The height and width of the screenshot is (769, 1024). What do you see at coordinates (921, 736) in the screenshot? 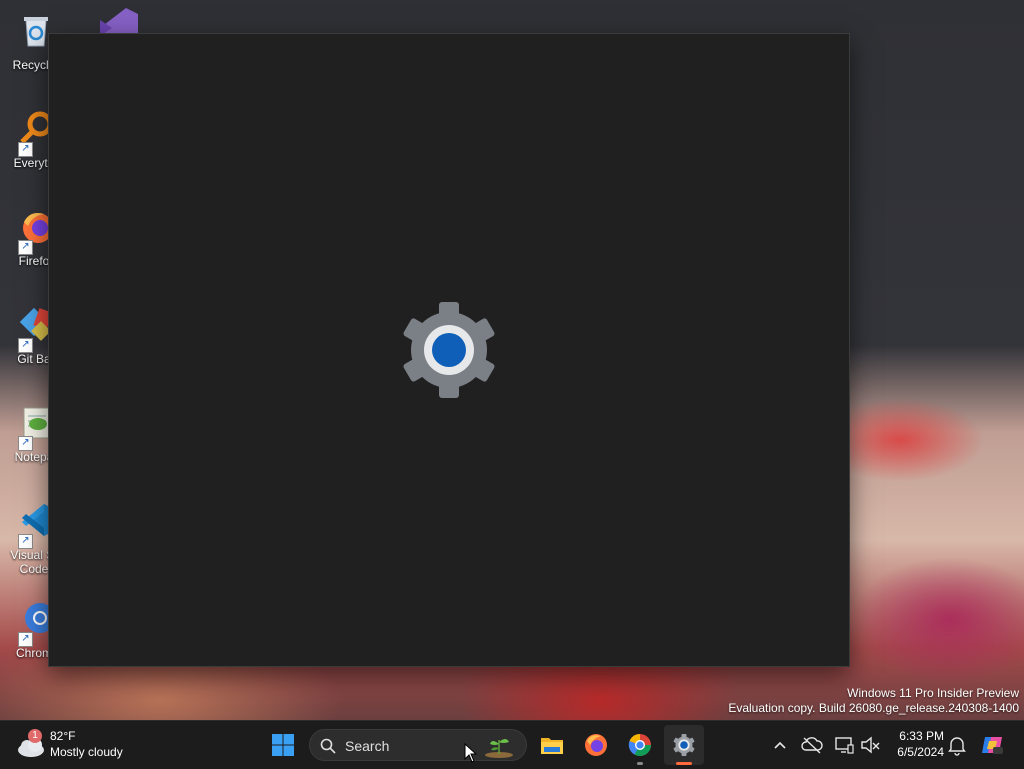
I see `clock-time: 6:33 PM` at bounding box center [921, 736].